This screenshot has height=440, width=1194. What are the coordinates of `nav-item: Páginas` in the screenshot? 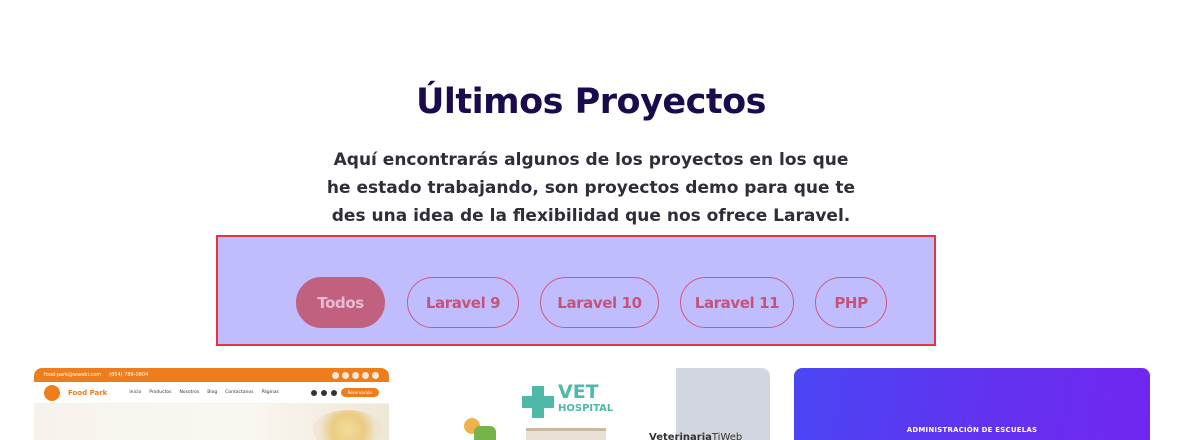 It's located at (270, 392).